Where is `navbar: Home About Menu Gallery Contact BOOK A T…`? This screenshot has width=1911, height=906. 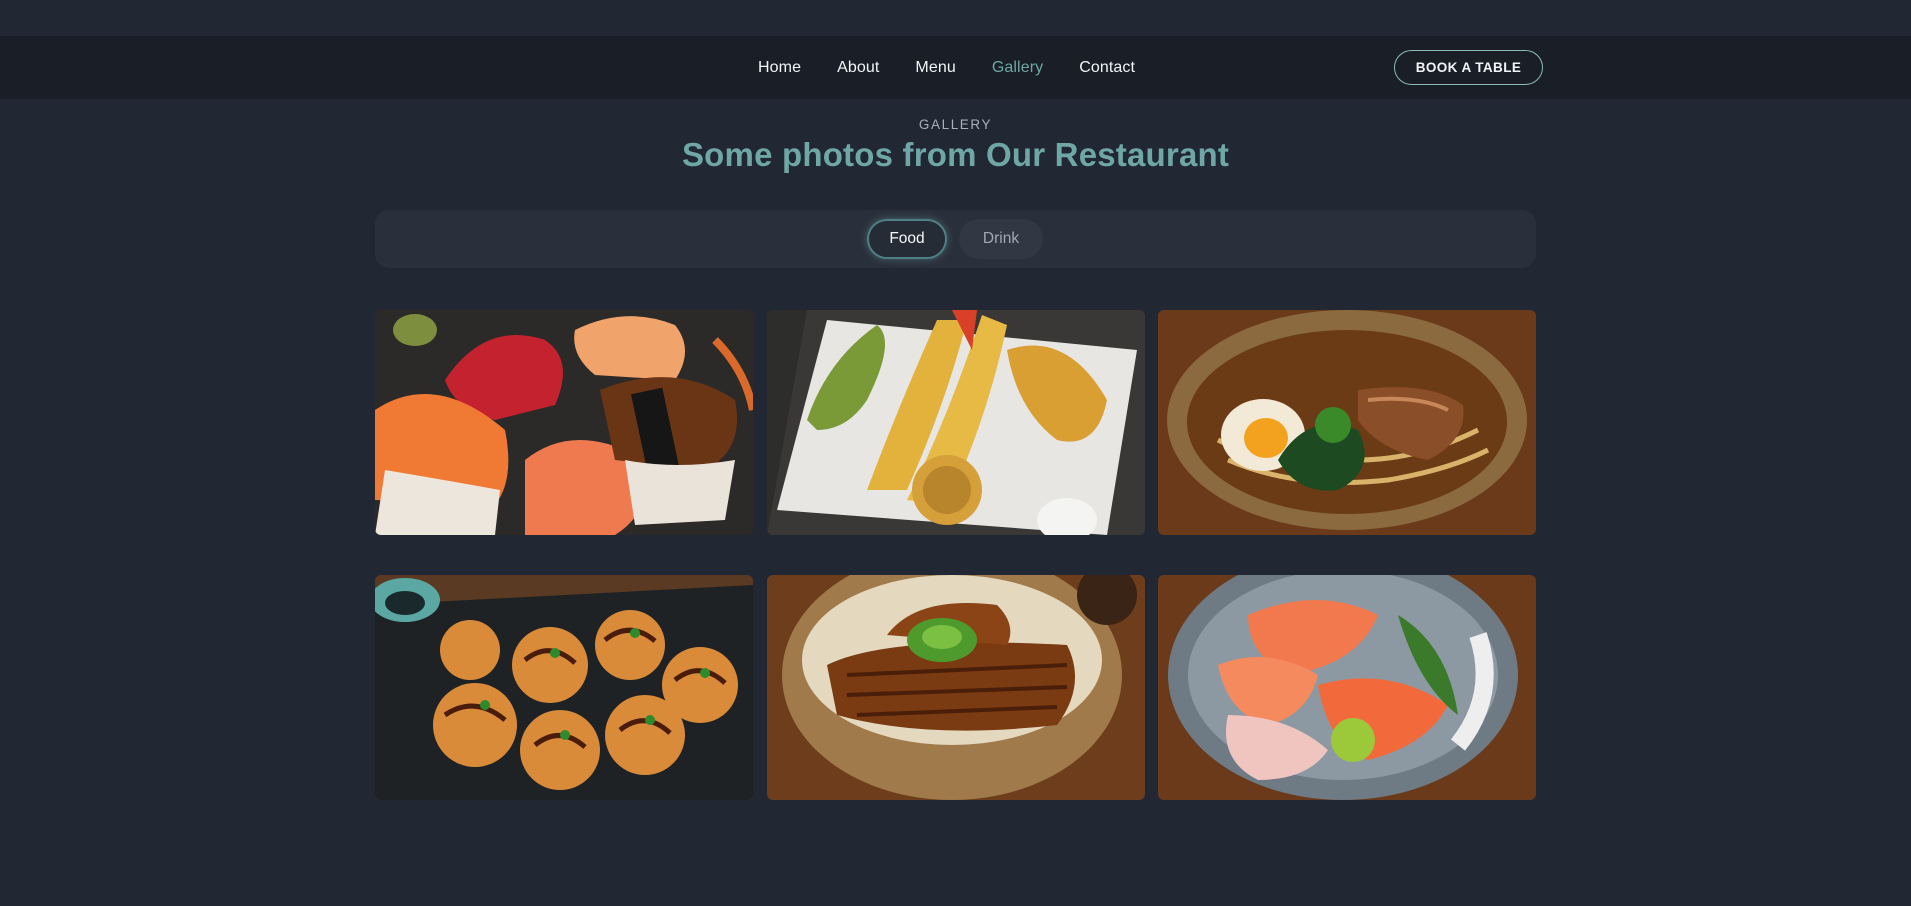 navbar: Home About Menu Gallery Contact BOOK A T… is located at coordinates (955, 67).